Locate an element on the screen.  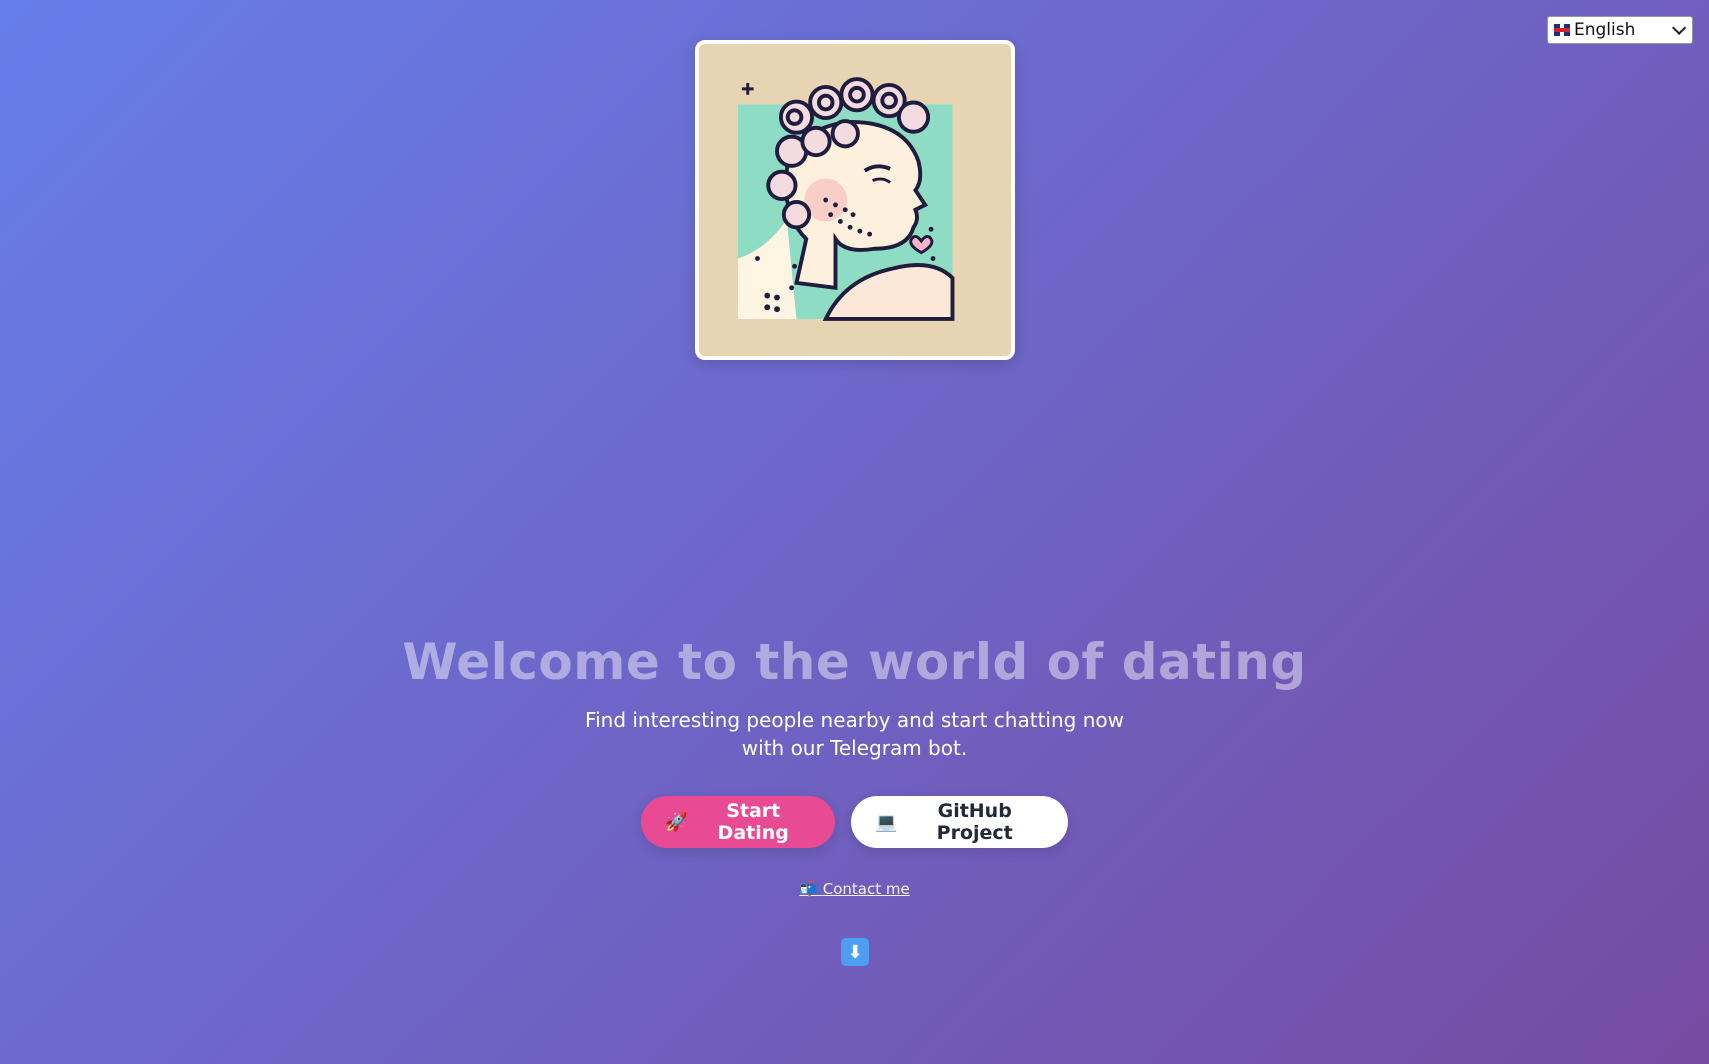
start-dating-button: 🚀 Start Dating is located at coordinates (738, 822).